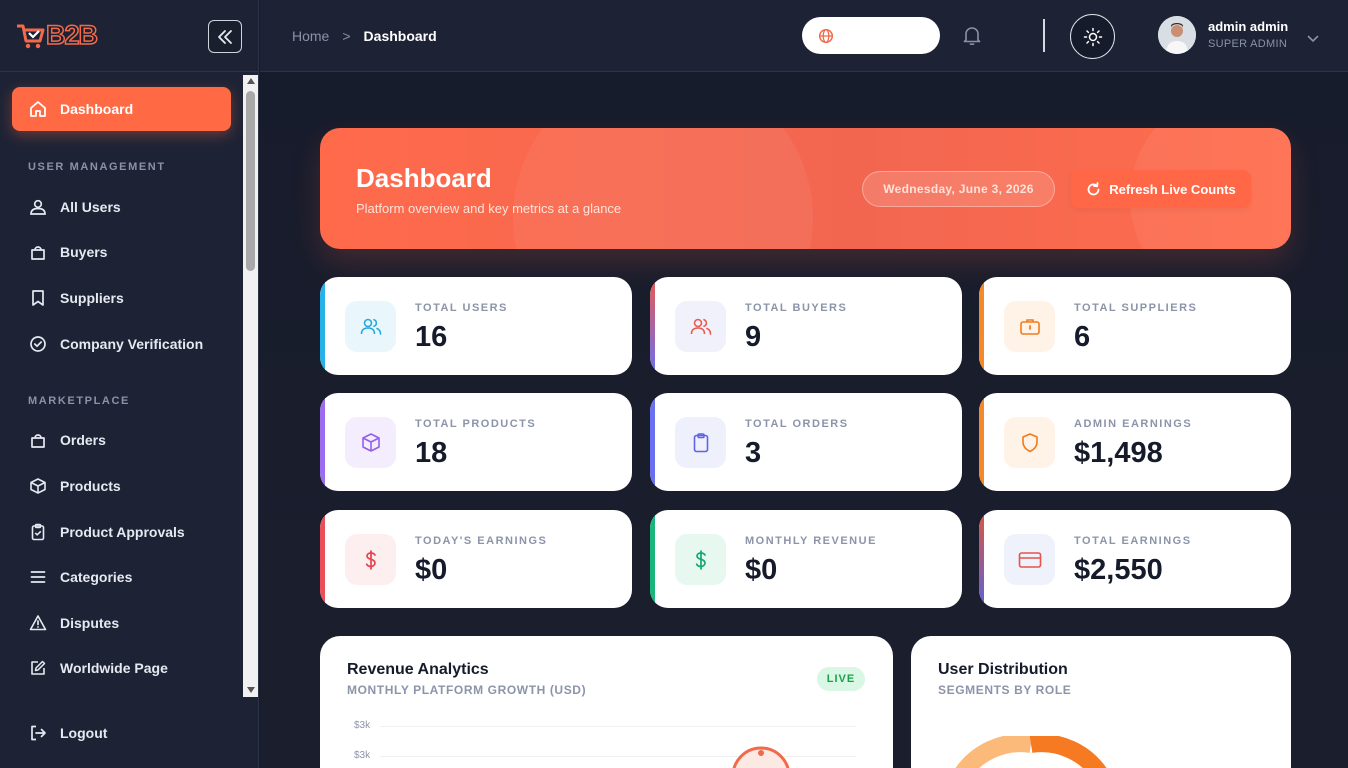 The height and width of the screenshot is (768, 1348). I want to click on check-circle-icon, so click(38, 344).